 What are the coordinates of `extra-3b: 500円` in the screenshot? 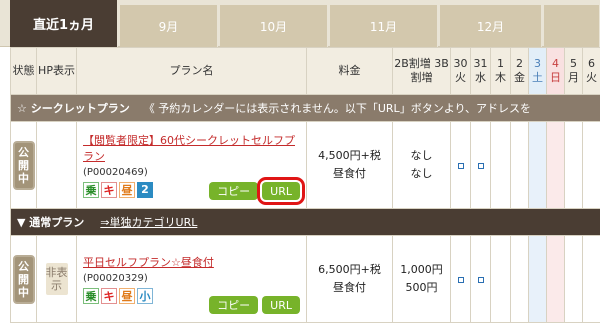 It's located at (421, 287).